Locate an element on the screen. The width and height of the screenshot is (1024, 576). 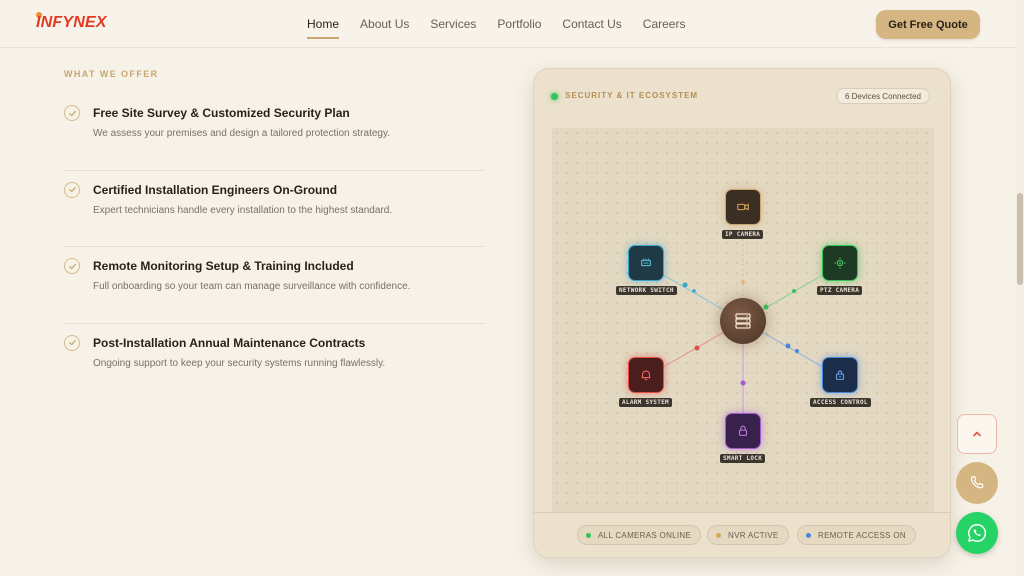
node-alarm-system is located at coordinates (646, 375).